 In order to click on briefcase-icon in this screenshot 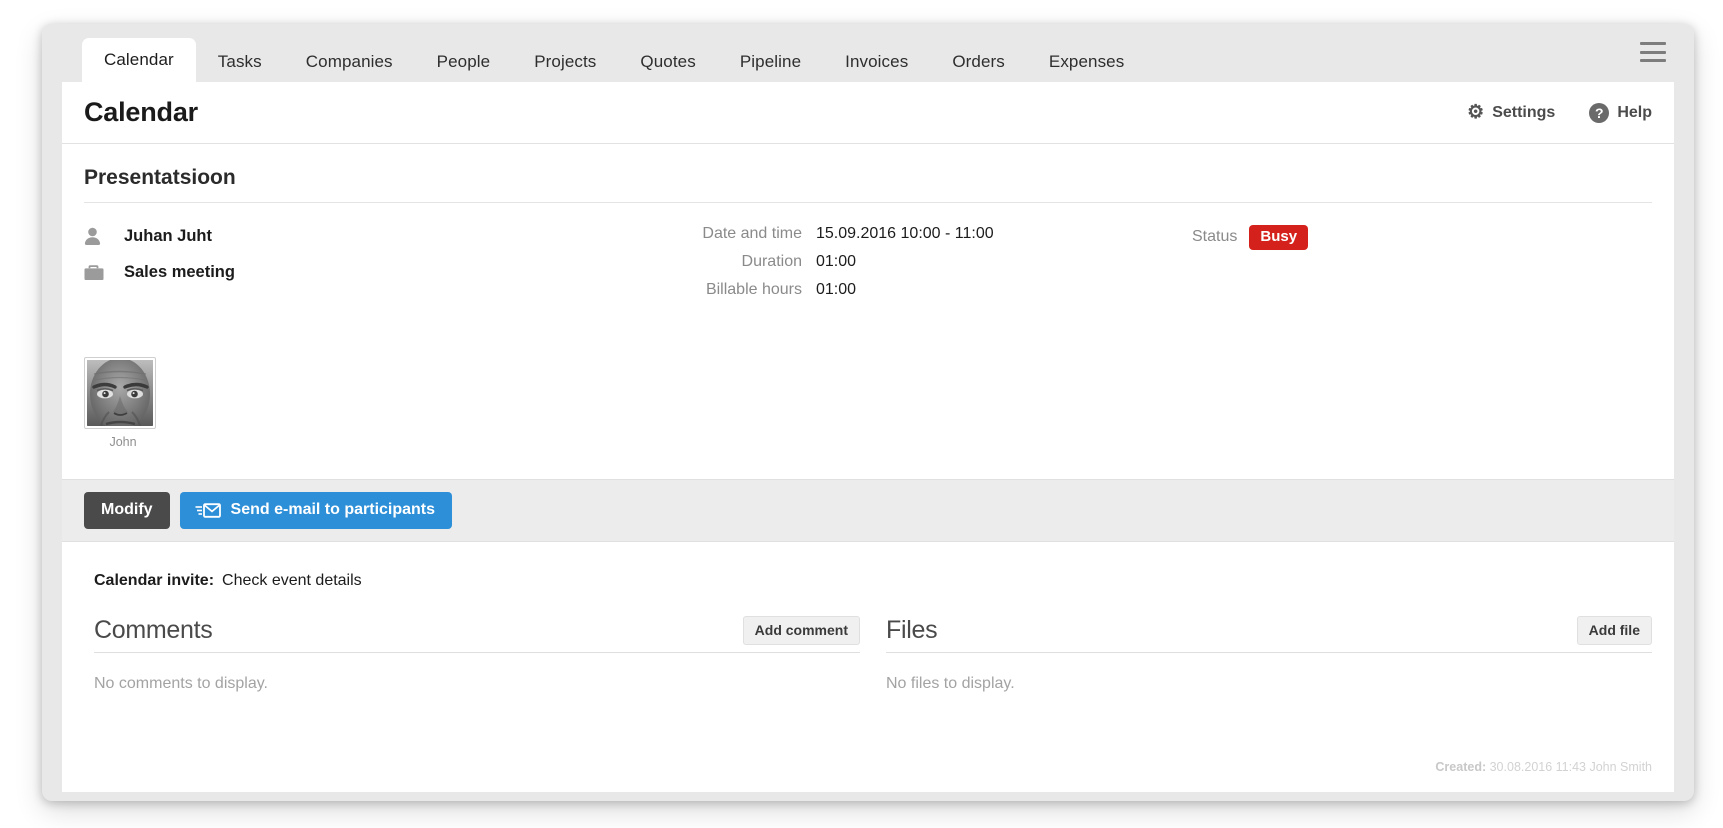, I will do `click(98, 272)`.